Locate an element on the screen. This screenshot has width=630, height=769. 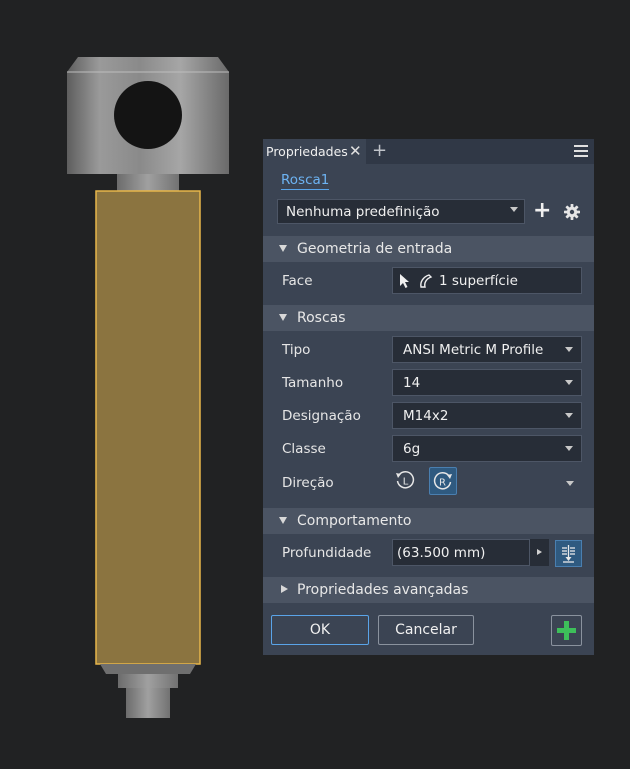
surface-icon is located at coordinates (426, 280).